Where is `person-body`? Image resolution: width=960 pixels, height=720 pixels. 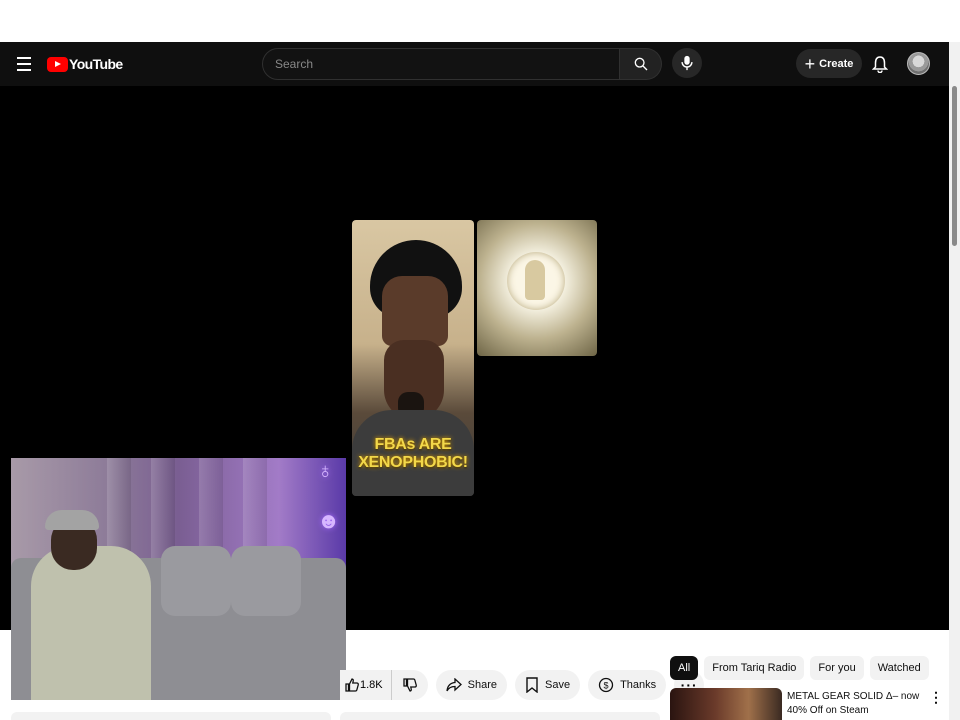 person-body is located at coordinates (91, 623).